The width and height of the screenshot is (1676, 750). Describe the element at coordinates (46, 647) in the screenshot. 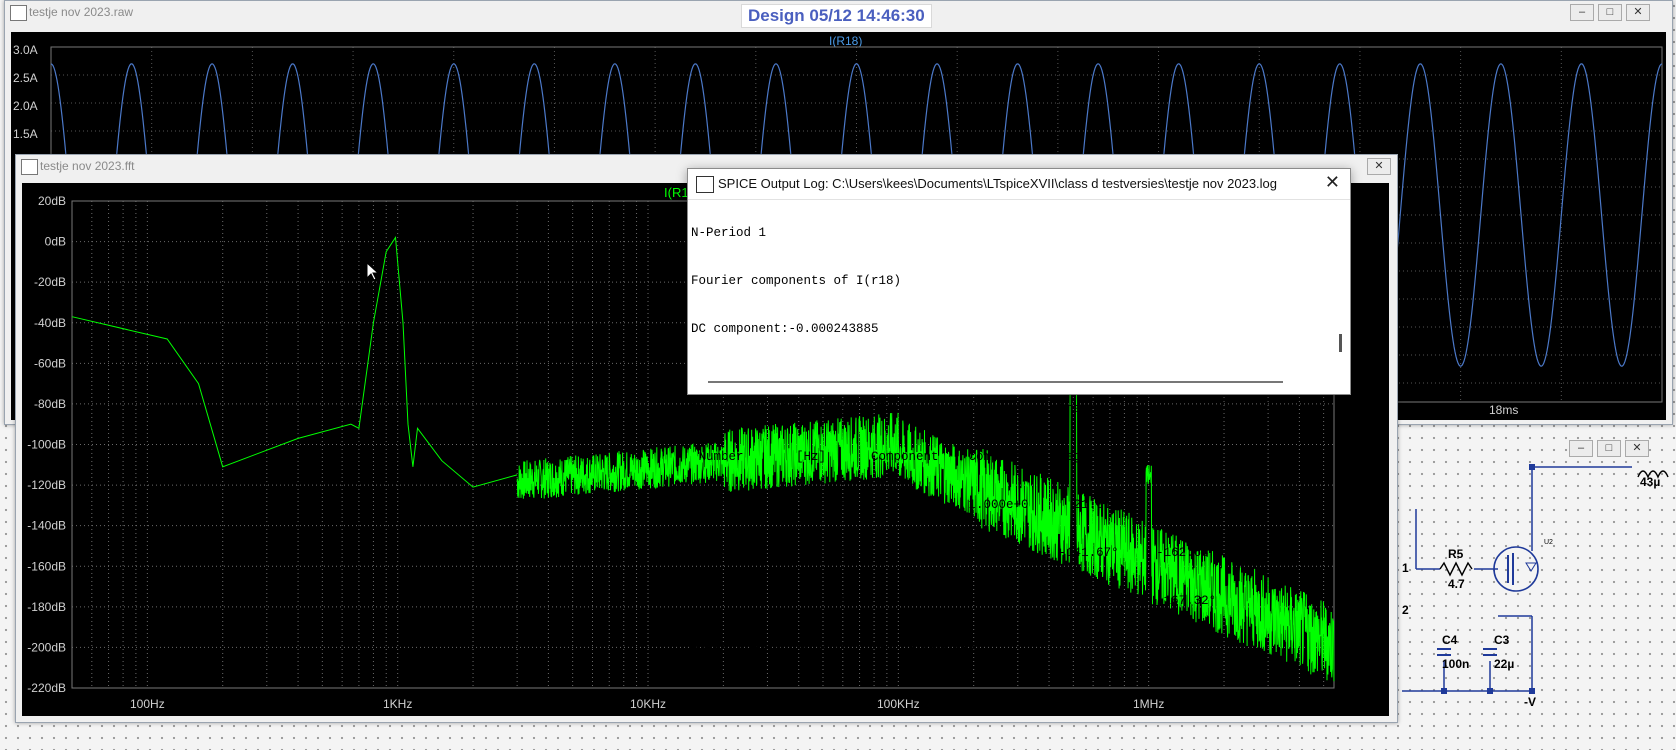

I see `fft-ytick: -200dB` at that location.